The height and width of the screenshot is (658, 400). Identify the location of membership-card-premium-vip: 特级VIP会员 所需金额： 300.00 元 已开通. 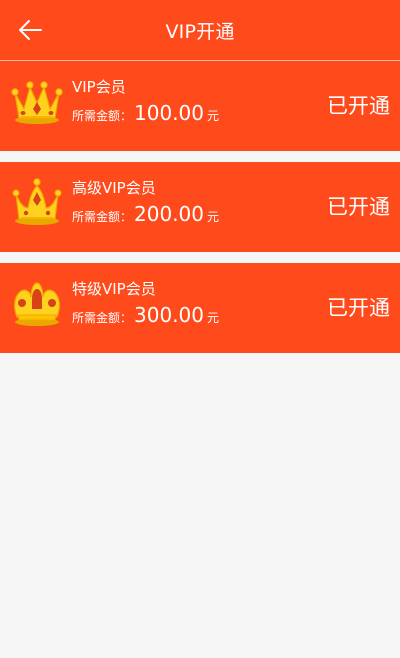
(200, 308).